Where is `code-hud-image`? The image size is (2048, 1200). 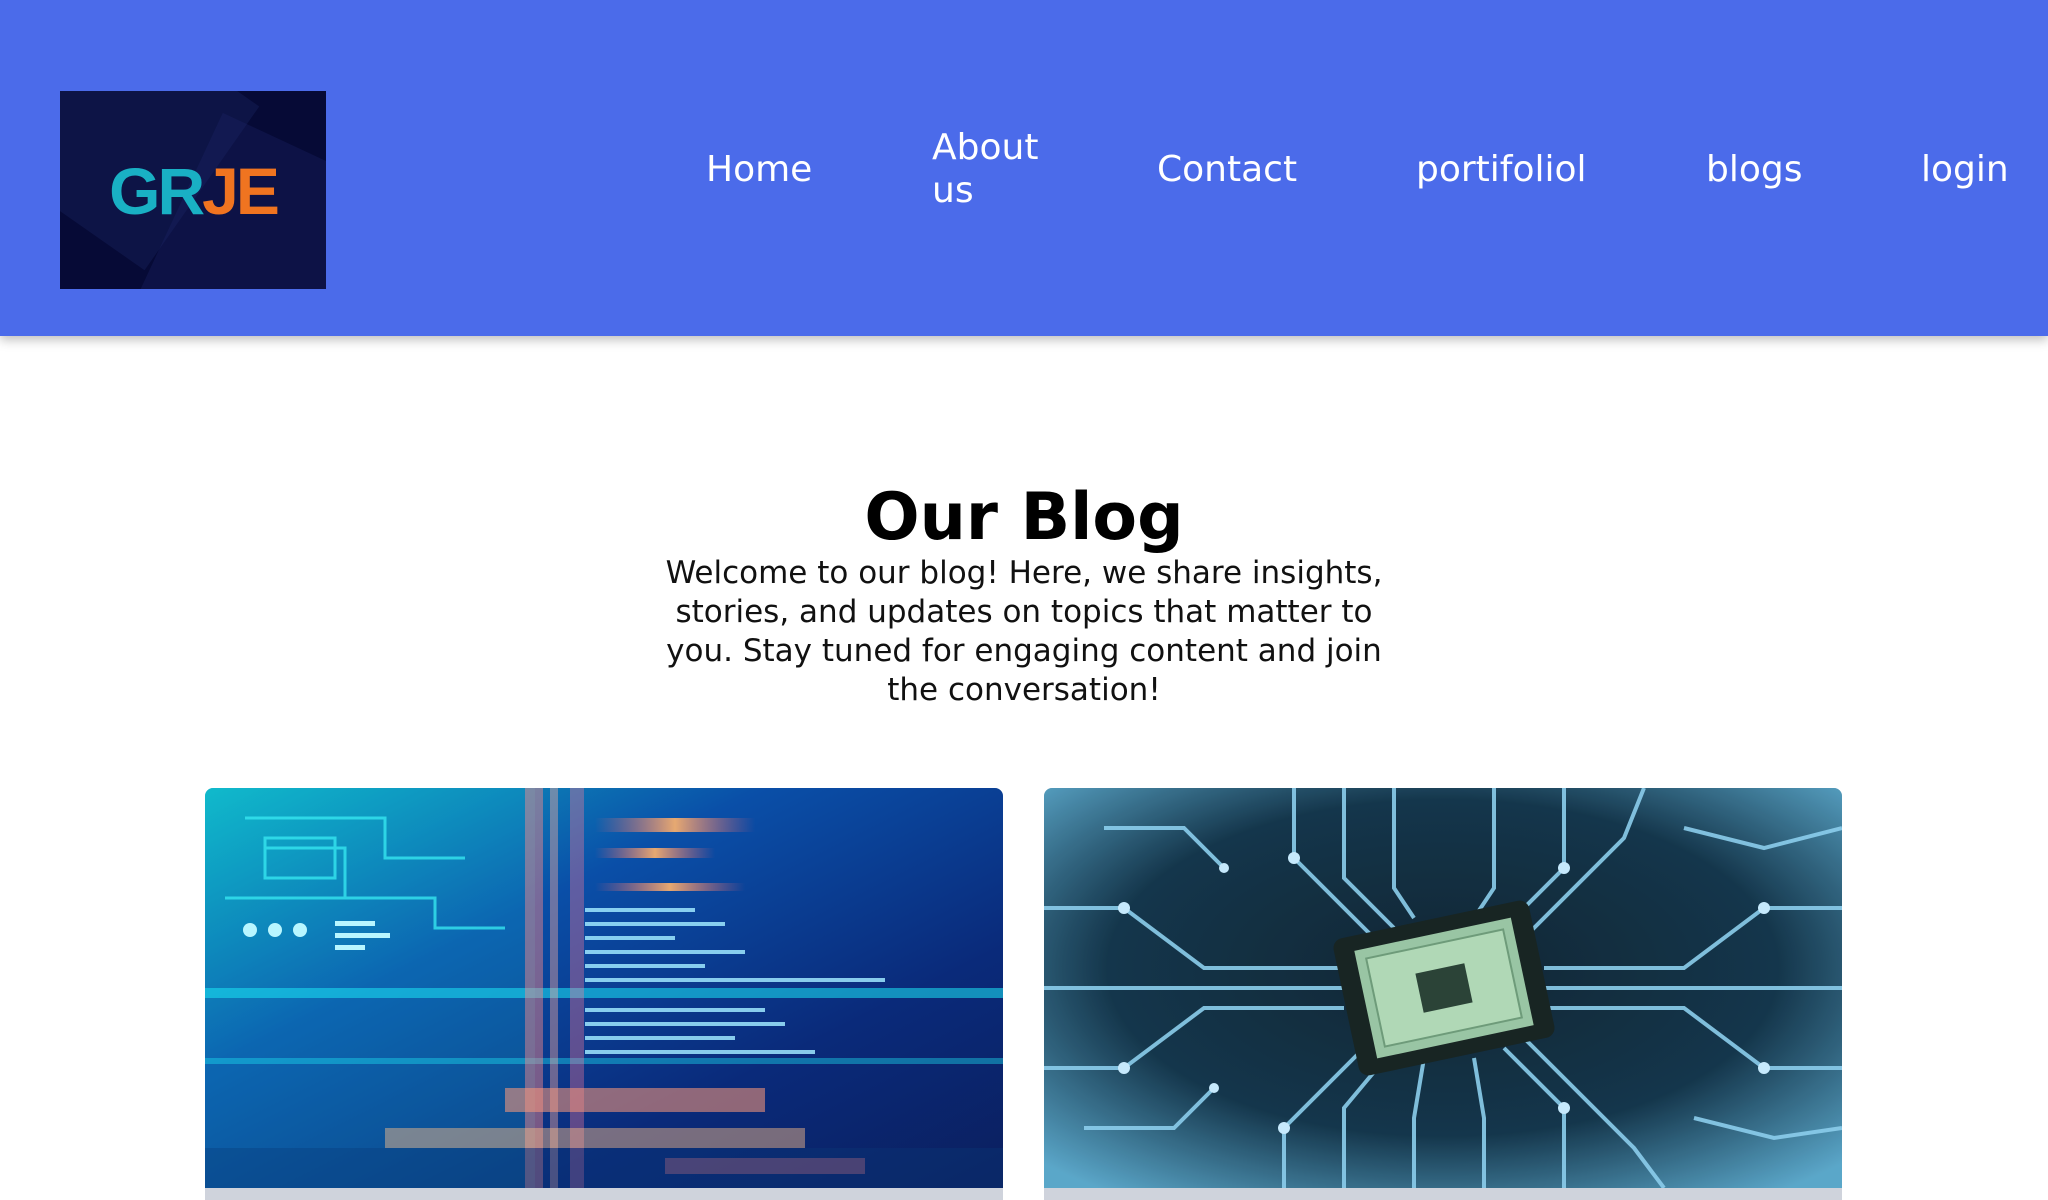
code-hud-image is located at coordinates (604, 988).